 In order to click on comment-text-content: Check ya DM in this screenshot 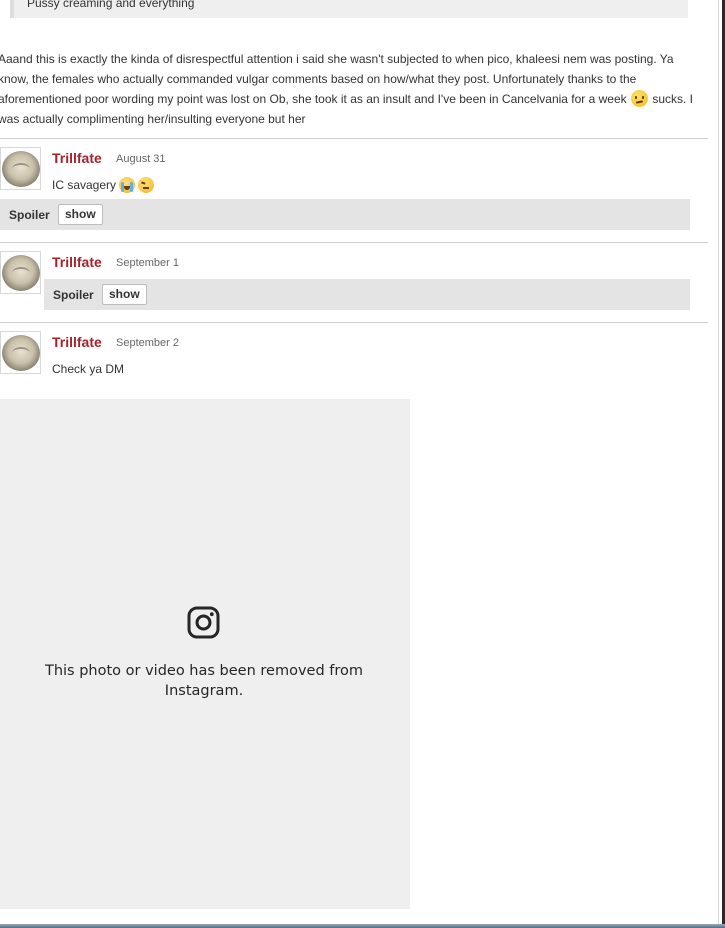, I will do `click(88, 369)`.